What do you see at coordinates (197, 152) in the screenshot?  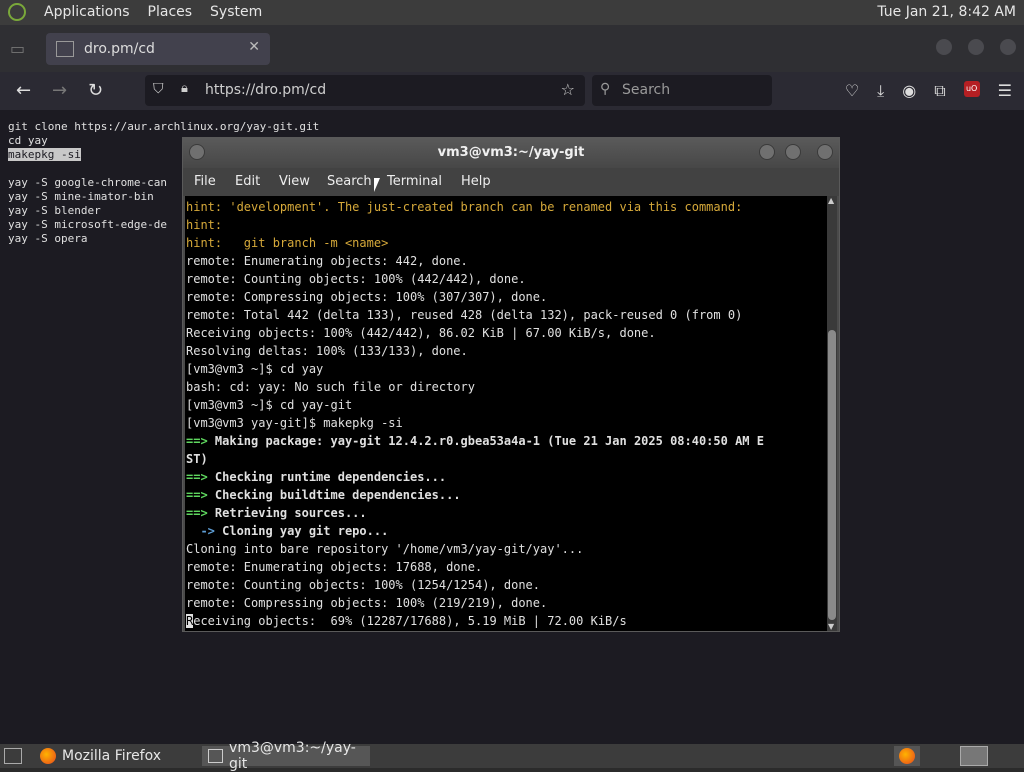 I see `window-menu-button` at bounding box center [197, 152].